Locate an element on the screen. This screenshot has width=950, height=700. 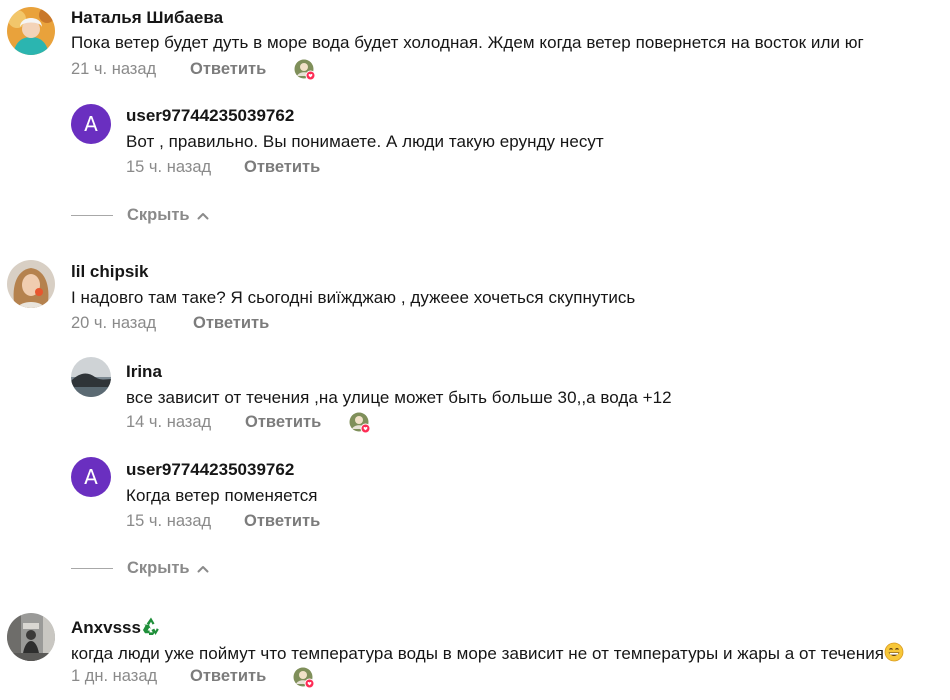
comment-author: lil chipsik is located at coordinates (109, 272).